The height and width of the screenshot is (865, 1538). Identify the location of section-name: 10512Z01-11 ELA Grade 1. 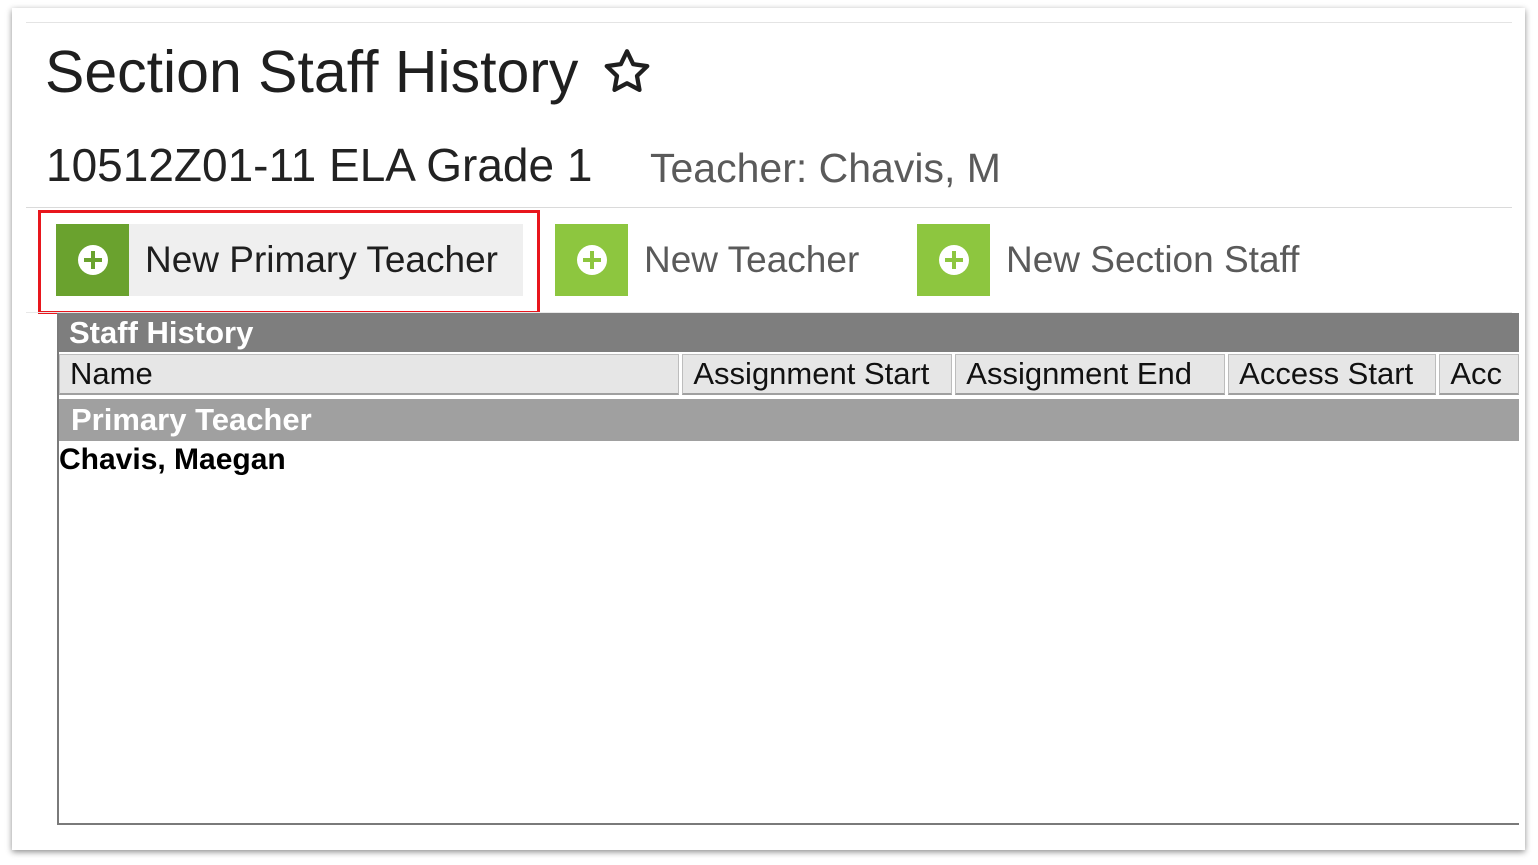
(319, 165).